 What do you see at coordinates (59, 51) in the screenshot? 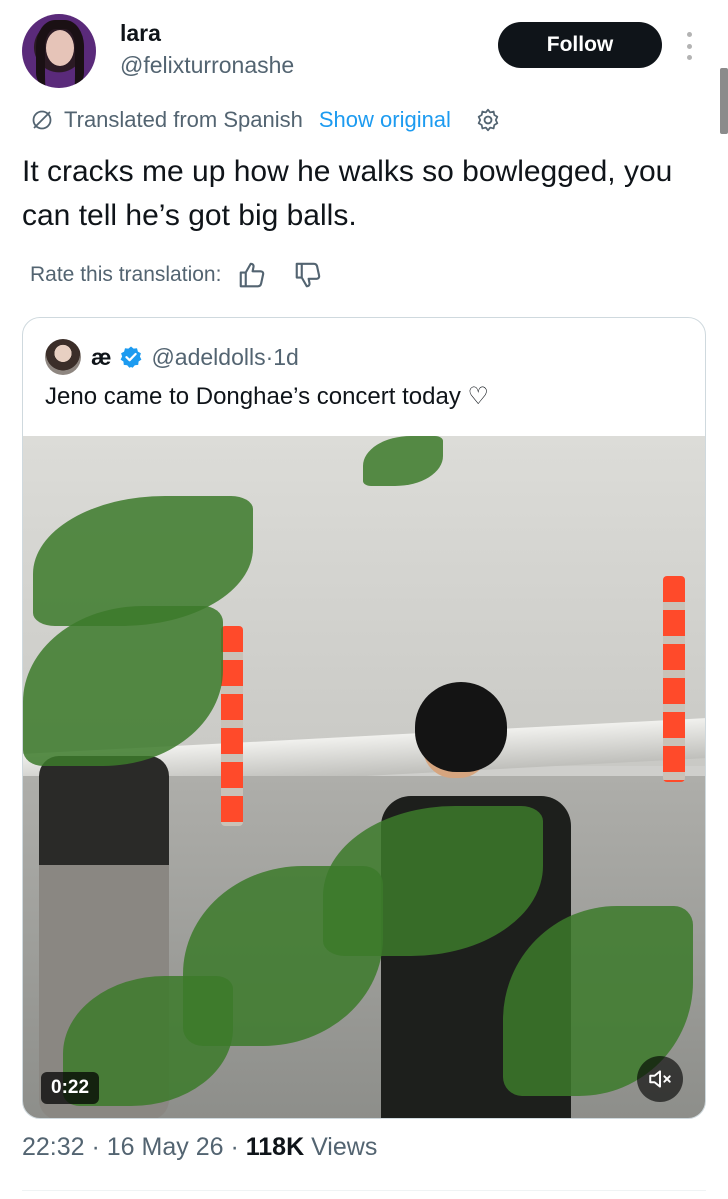
I see `author-avatar` at bounding box center [59, 51].